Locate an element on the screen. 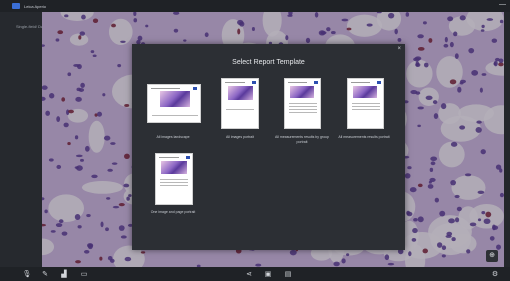 The image size is (510, 281). template-caption: All images portrait is located at coordinates (239, 137).